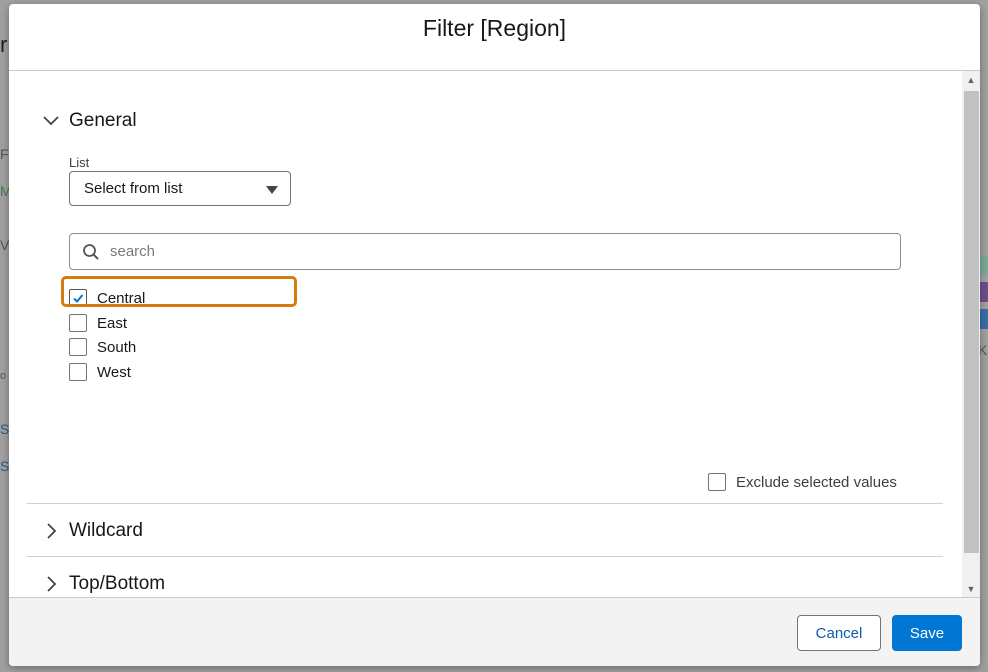 This screenshot has height=672, width=988. I want to click on section-header-topbottom: Top/Bottom, so click(103, 584).